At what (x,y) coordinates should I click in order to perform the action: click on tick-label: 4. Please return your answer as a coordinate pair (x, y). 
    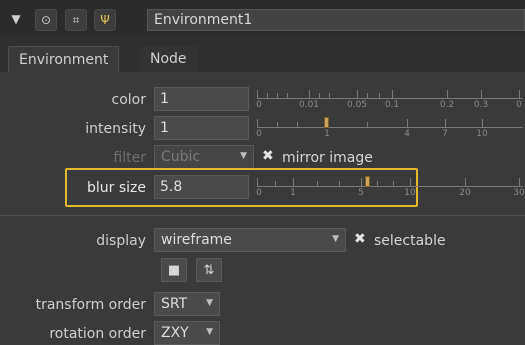
    Looking at the image, I should click on (407, 134).